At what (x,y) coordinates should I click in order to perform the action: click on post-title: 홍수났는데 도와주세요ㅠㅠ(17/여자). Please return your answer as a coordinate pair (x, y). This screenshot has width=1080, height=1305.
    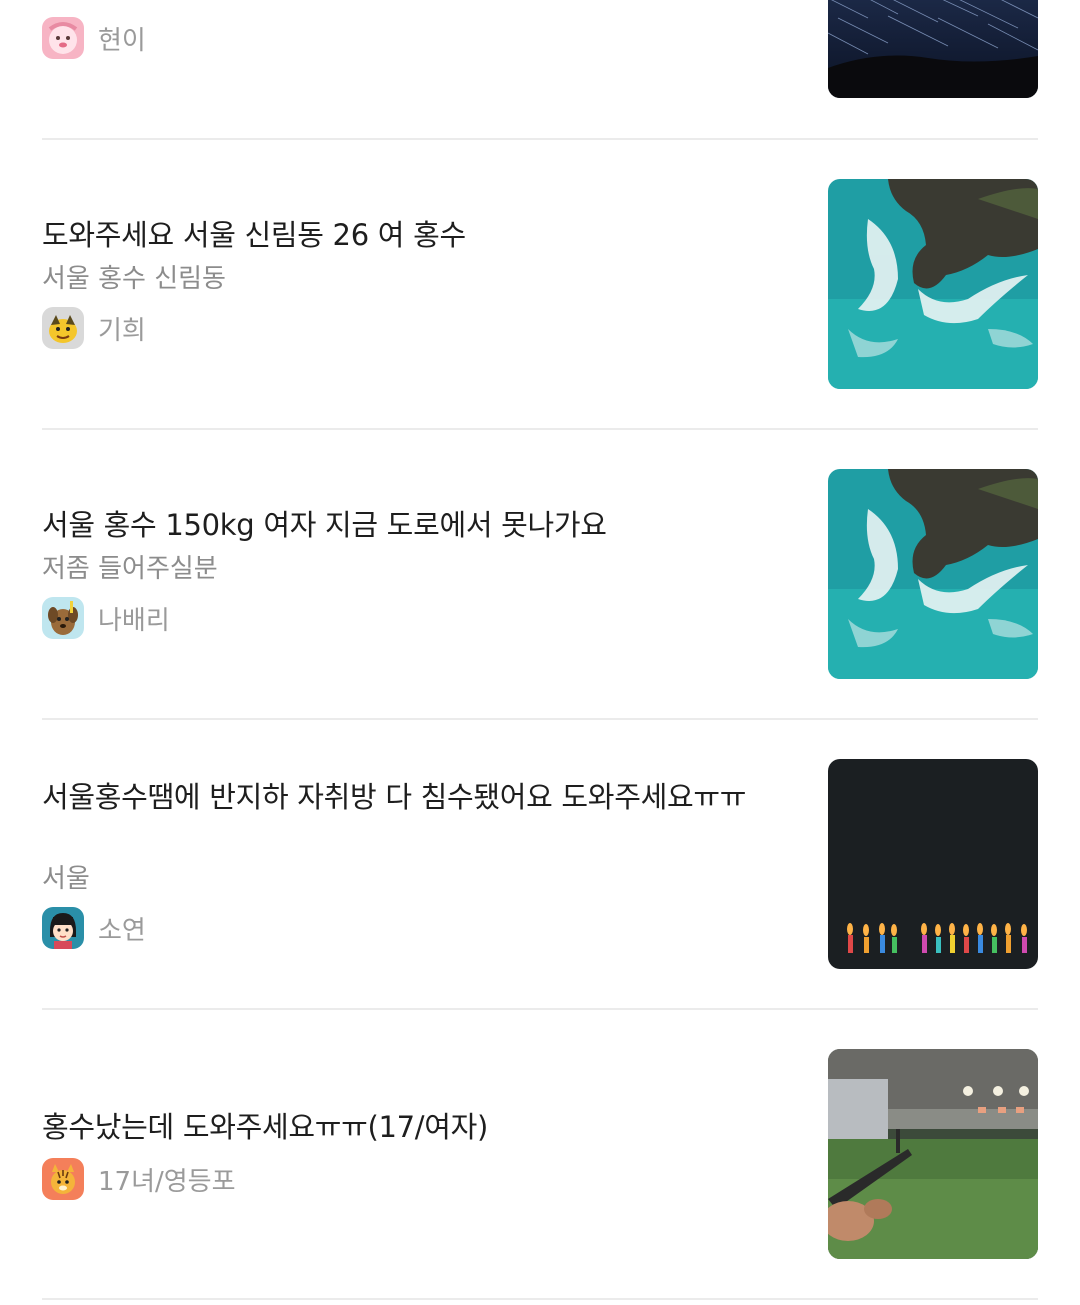
    Looking at the image, I should click on (265, 1127).